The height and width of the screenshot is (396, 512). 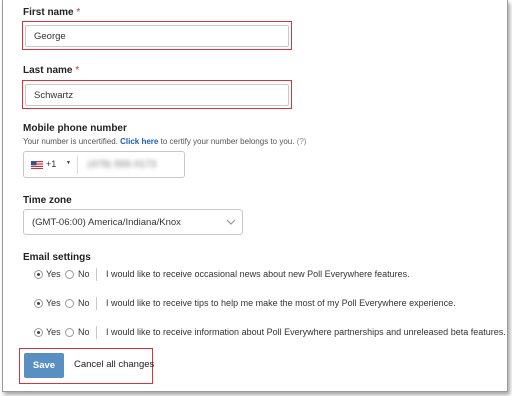 I want to click on tips-no-radio, so click(x=69, y=303).